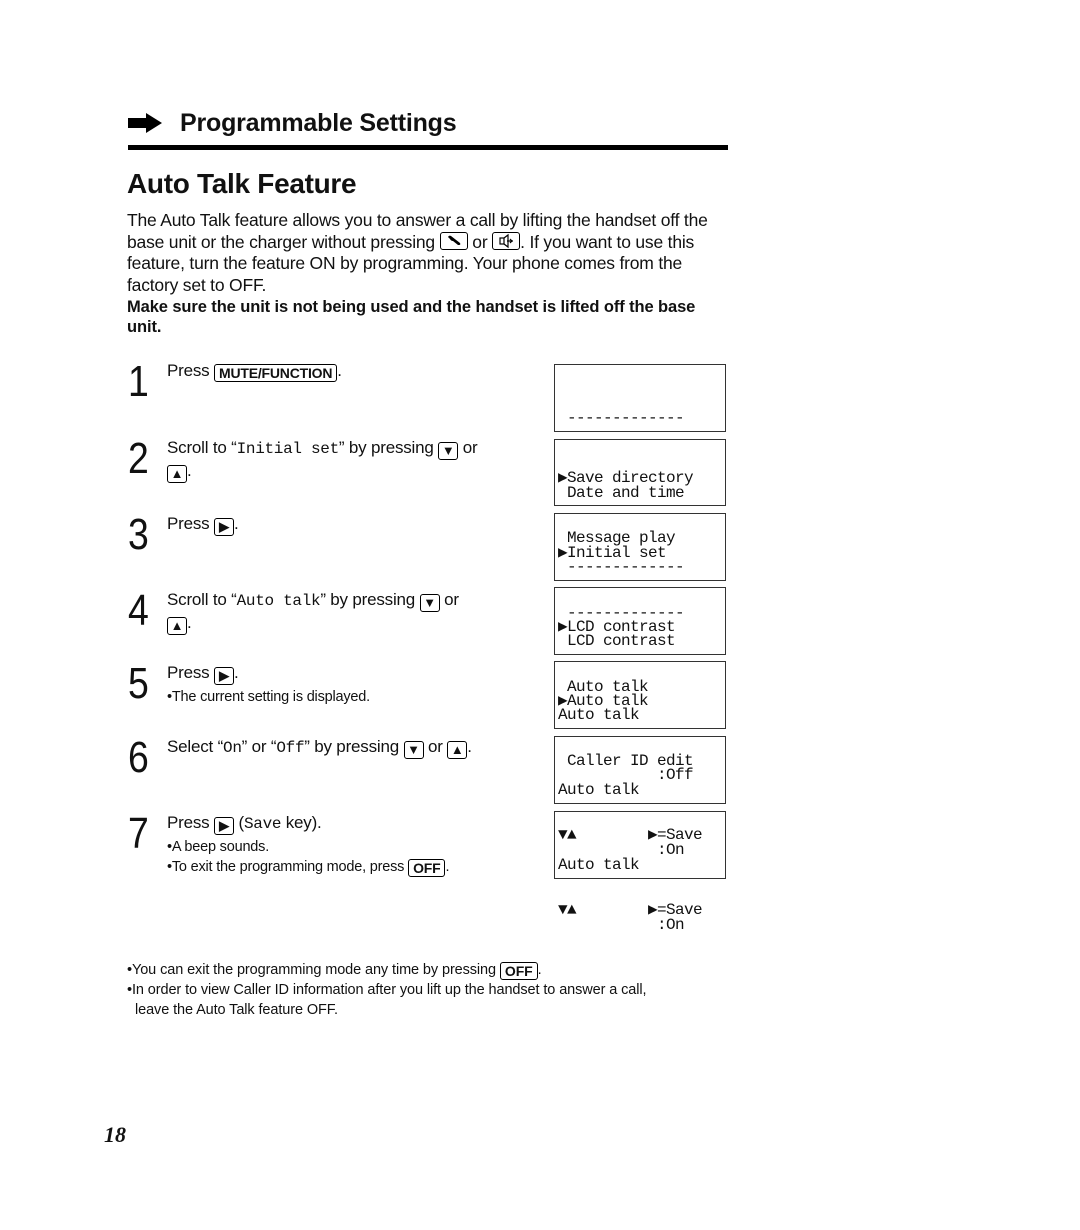  What do you see at coordinates (138, 534) in the screenshot?
I see `step-number: 3` at bounding box center [138, 534].